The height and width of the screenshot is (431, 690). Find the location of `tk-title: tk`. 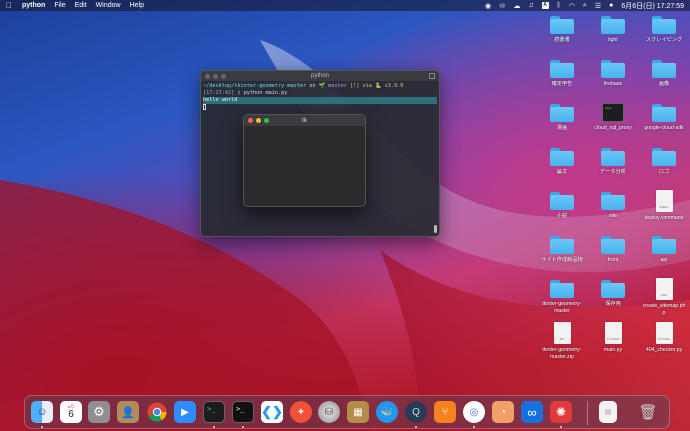

tk-title: tk is located at coordinates (304, 120).